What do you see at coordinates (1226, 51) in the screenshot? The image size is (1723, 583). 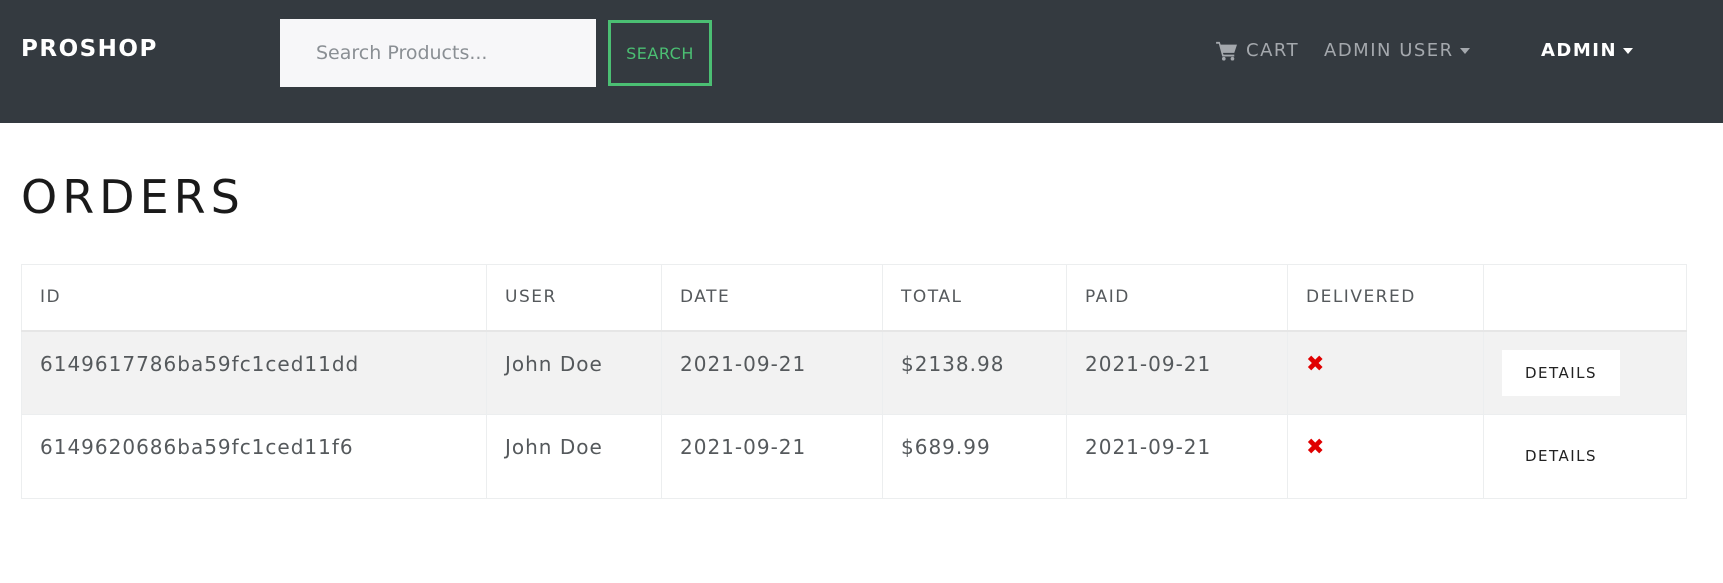 I see `cart-icon` at bounding box center [1226, 51].